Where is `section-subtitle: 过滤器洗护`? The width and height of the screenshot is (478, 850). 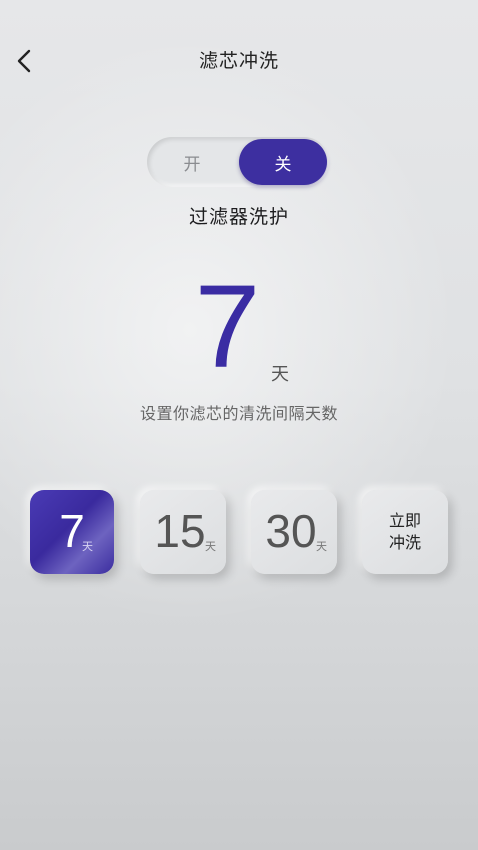 section-subtitle: 过滤器洗护 is located at coordinates (238, 217).